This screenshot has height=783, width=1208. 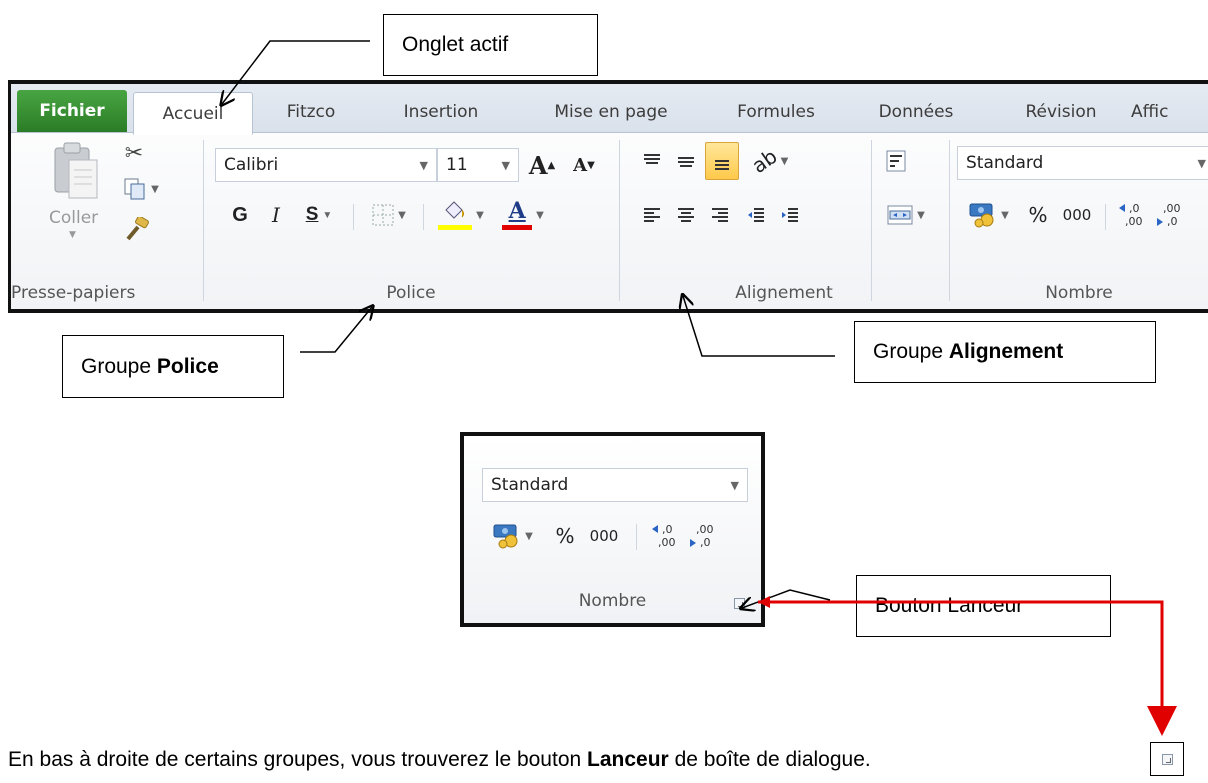 I want to click on group-label-alignment: Alignement, so click(x=784, y=293).